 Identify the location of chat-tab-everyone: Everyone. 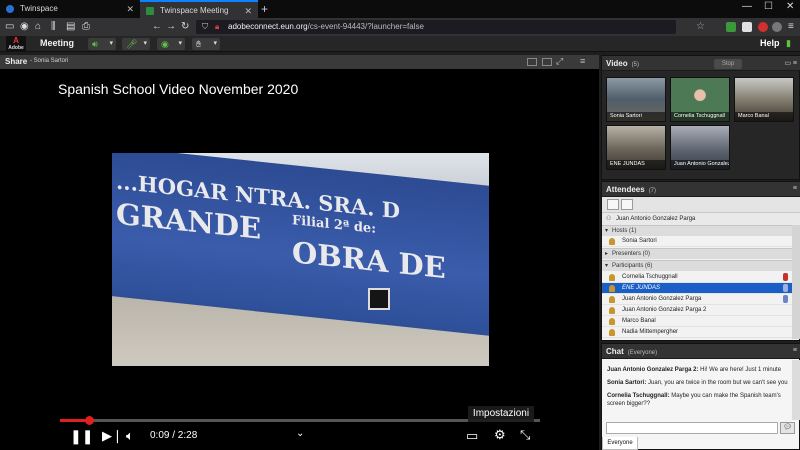
(620, 443).